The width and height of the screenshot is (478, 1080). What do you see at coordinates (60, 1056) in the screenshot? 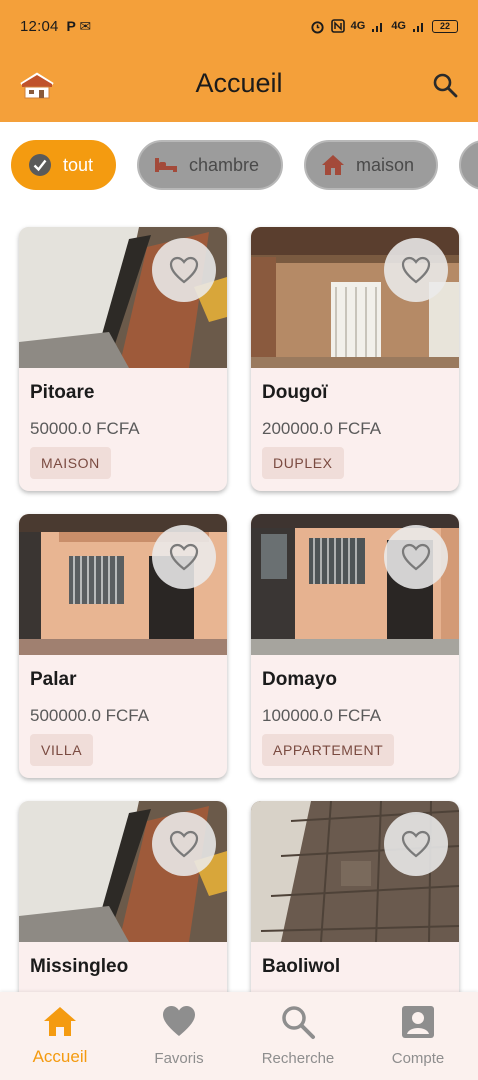
I see `nav-label: Accueil` at bounding box center [60, 1056].